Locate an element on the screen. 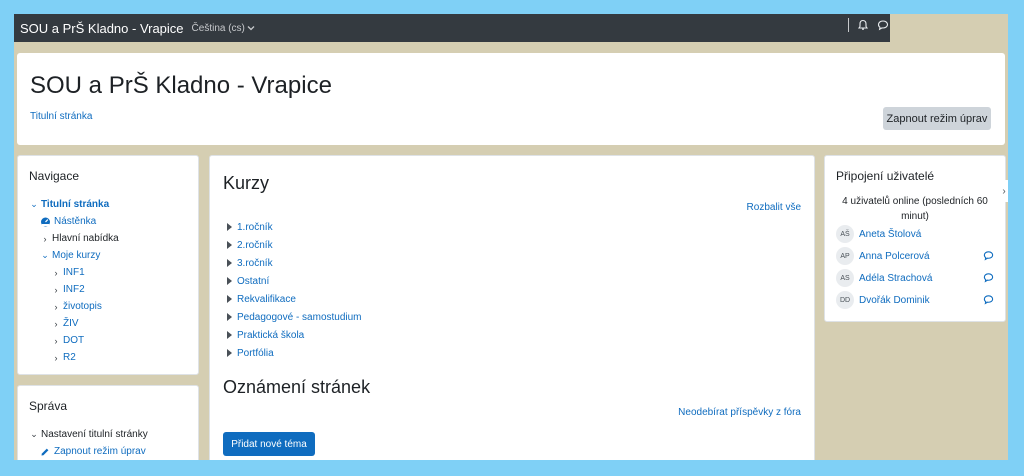 This screenshot has height=476, width=1024. breadcrumb-home: Titulní stránka is located at coordinates (61, 116).